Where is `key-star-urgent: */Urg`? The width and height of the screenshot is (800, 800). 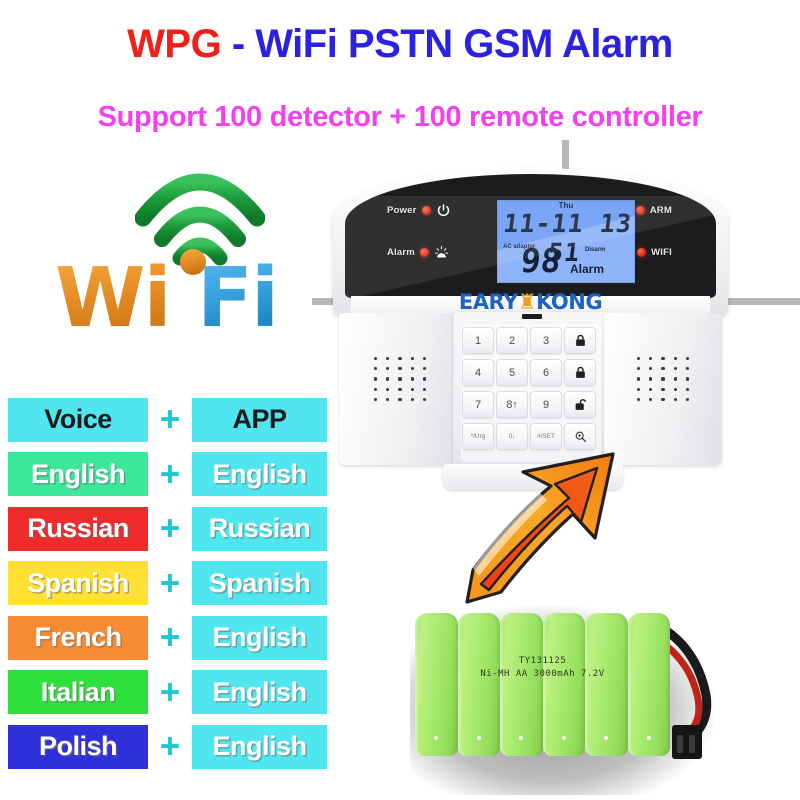
key-star-urgent: */Urg is located at coordinates (478, 436).